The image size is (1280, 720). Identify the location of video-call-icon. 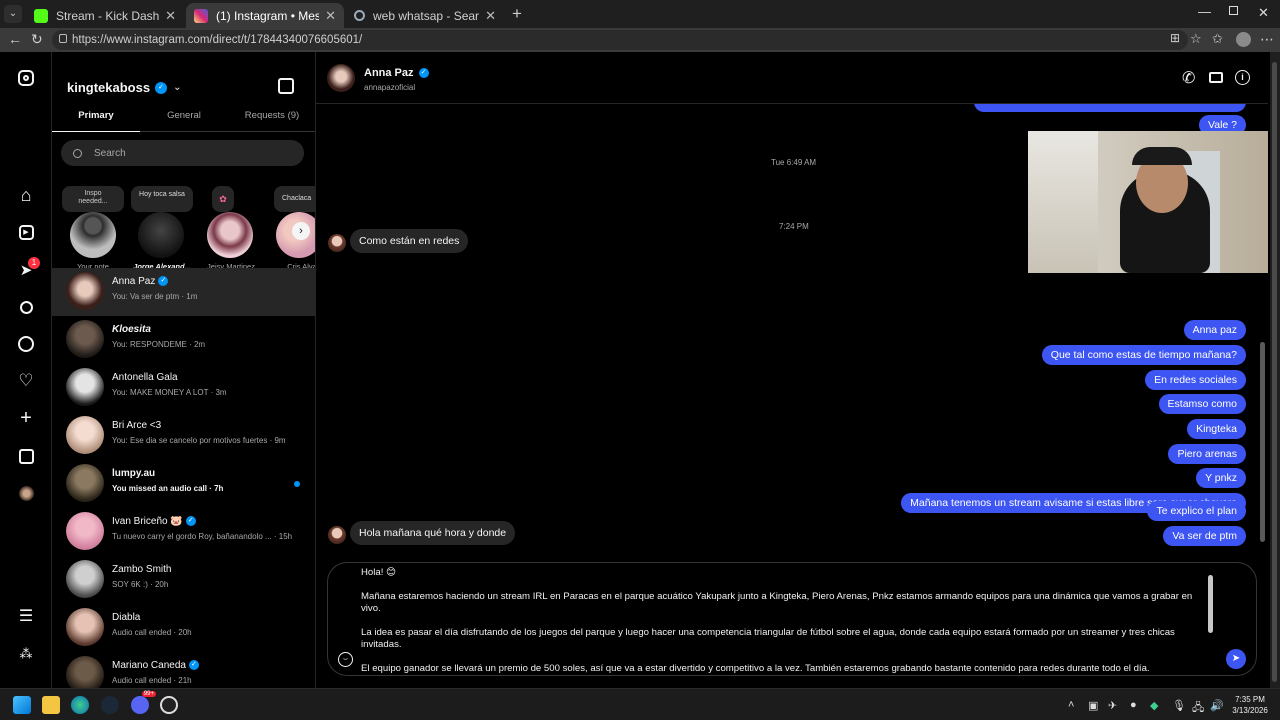
(1216, 77).